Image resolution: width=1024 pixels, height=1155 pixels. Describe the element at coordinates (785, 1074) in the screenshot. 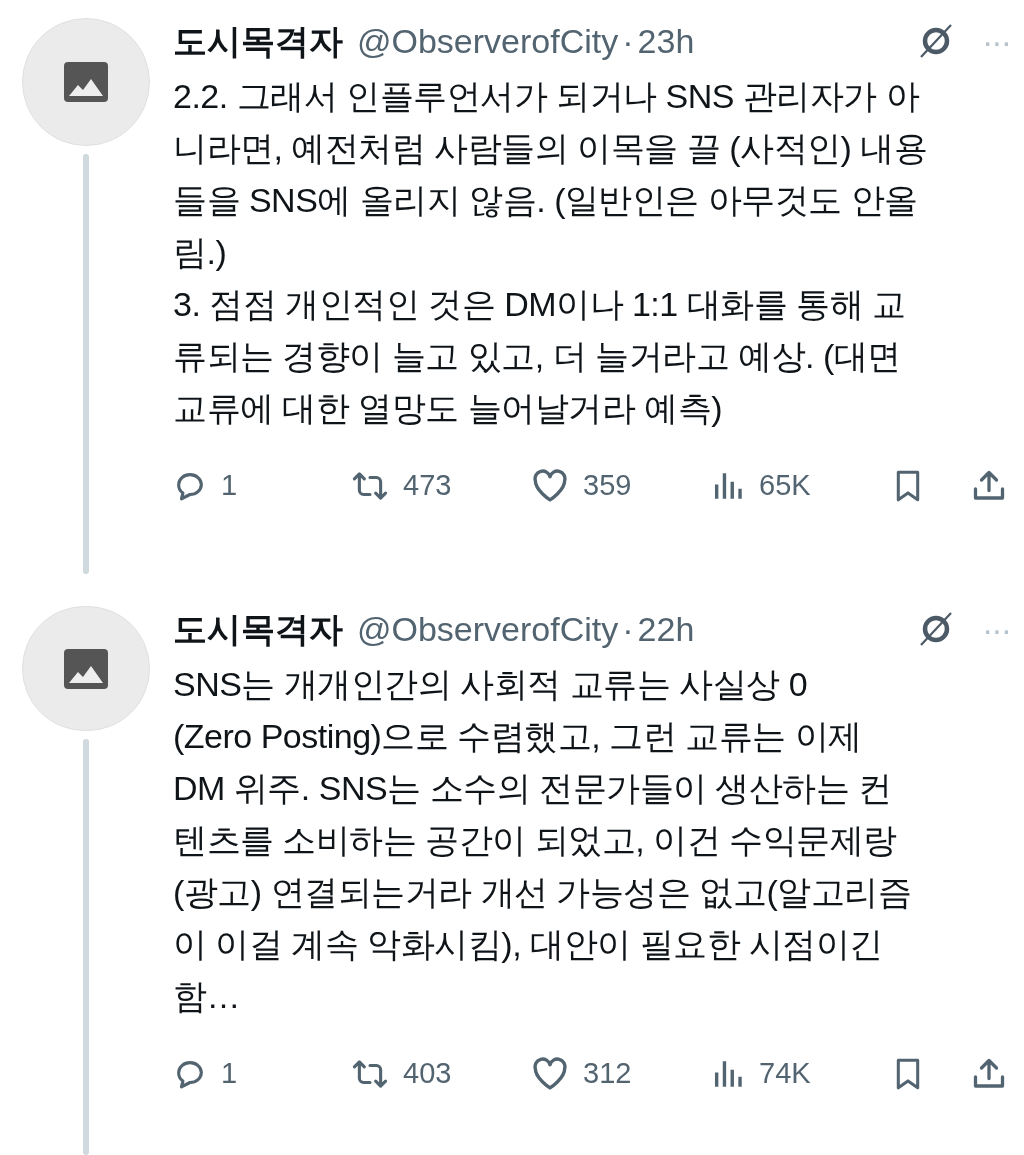

I see `view-count: 74K` at that location.